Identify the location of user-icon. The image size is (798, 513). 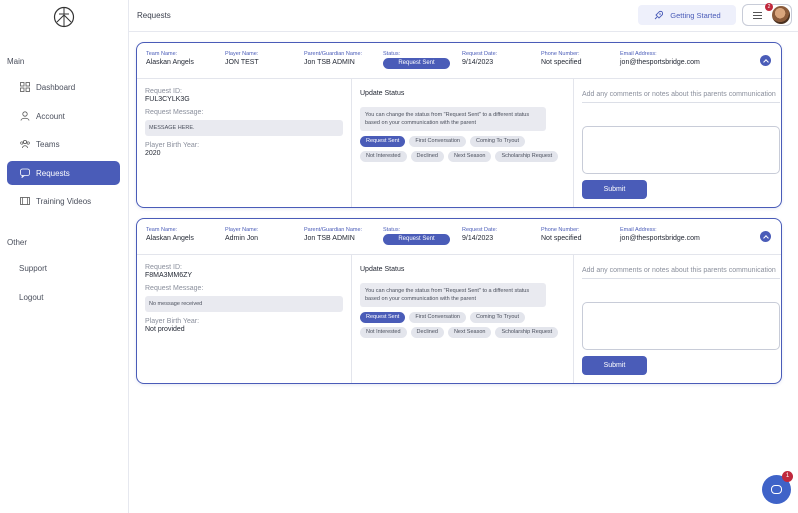
(25, 116).